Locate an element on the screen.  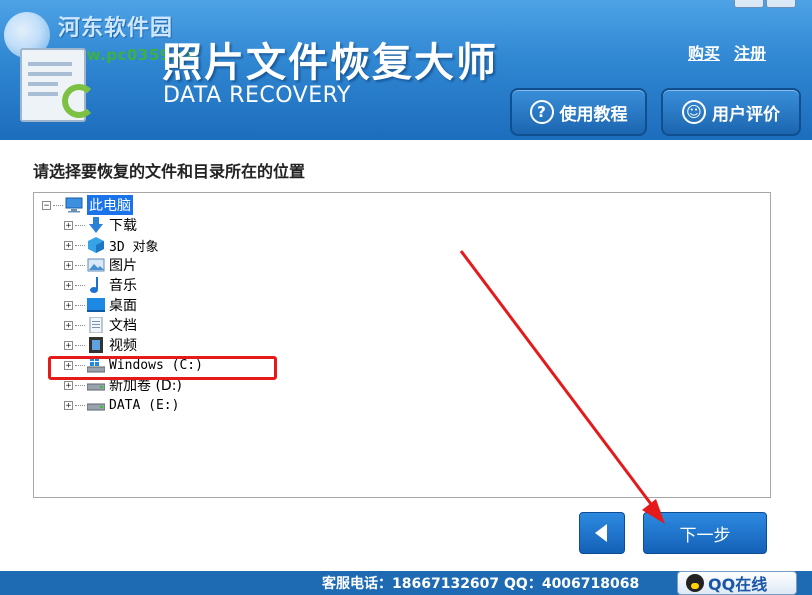
tutorial-button: ? 使用教程 is located at coordinates (578, 112).